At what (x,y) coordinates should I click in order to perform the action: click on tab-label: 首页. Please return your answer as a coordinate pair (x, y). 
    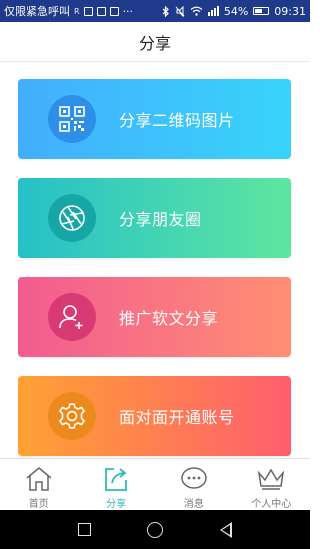
    Looking at the image, I should click on (38, 504).